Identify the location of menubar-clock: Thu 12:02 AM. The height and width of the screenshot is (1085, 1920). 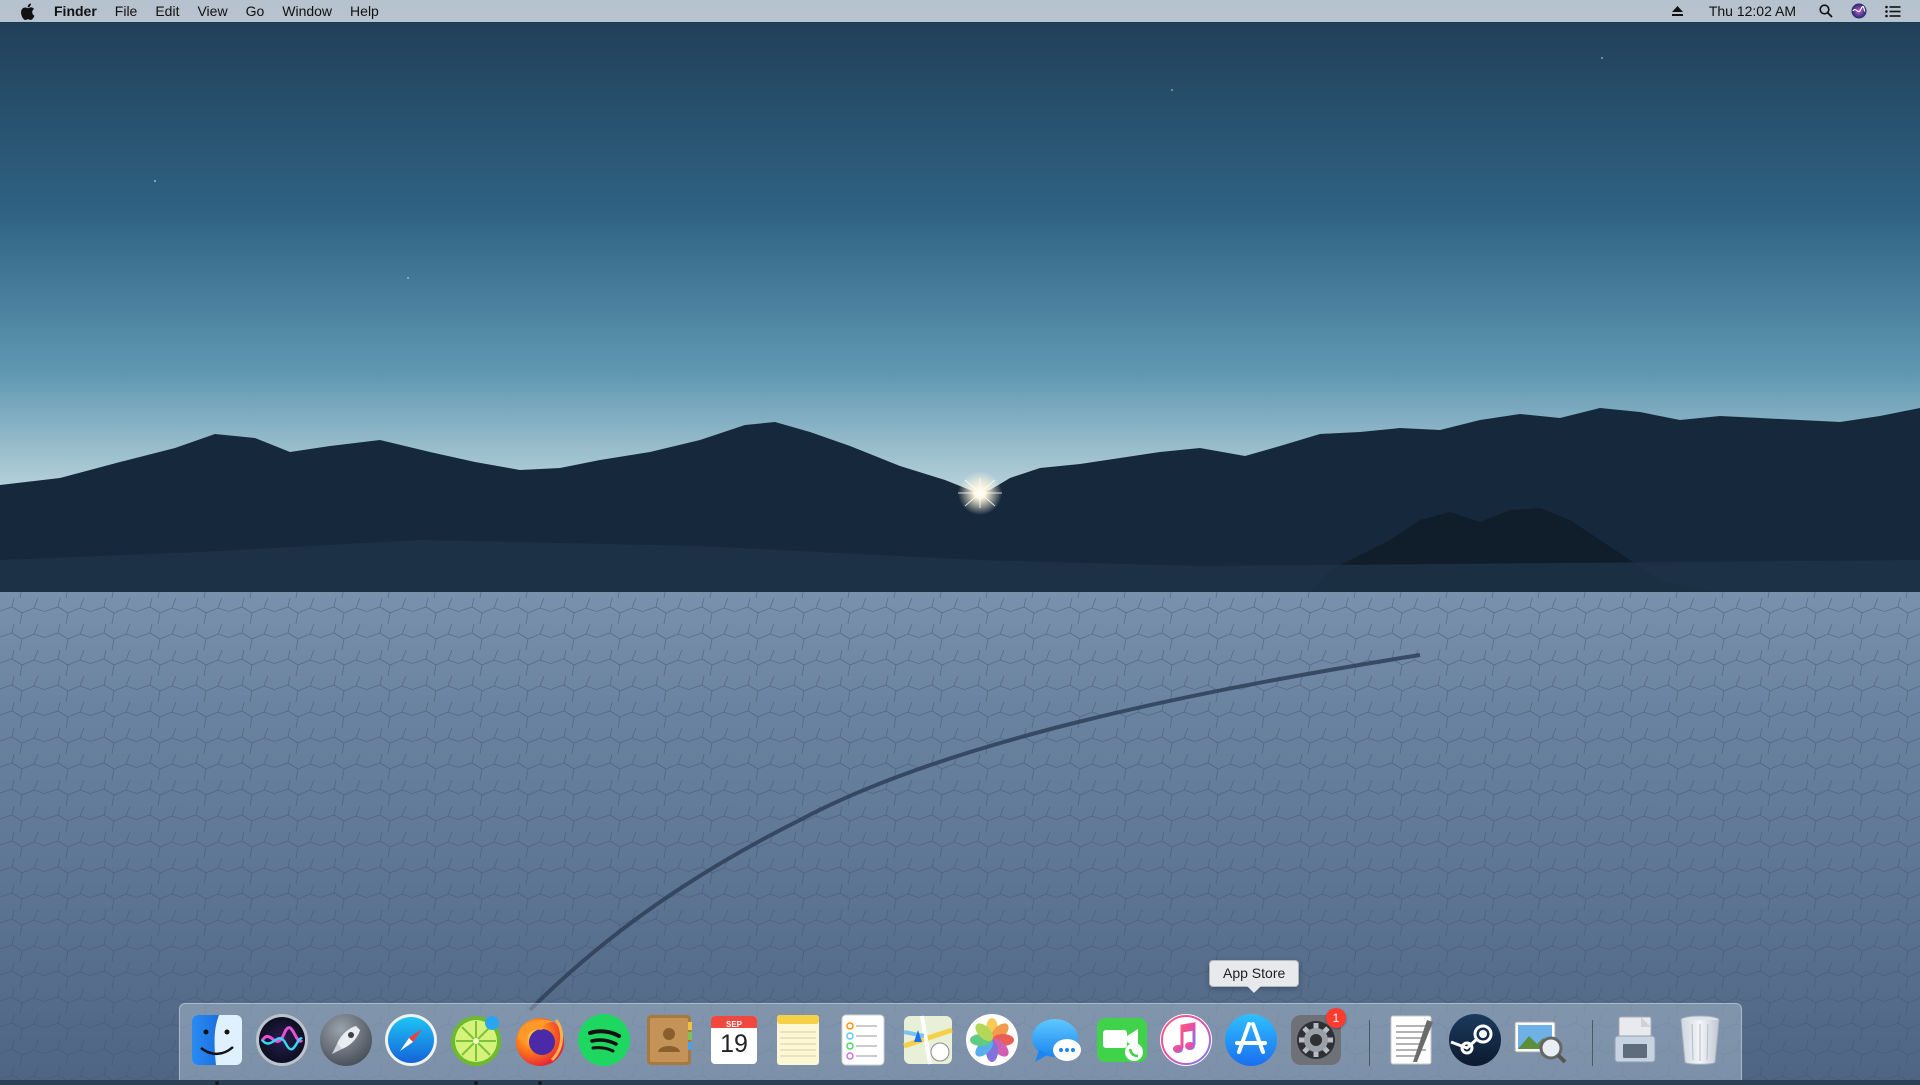
(1752, 11).